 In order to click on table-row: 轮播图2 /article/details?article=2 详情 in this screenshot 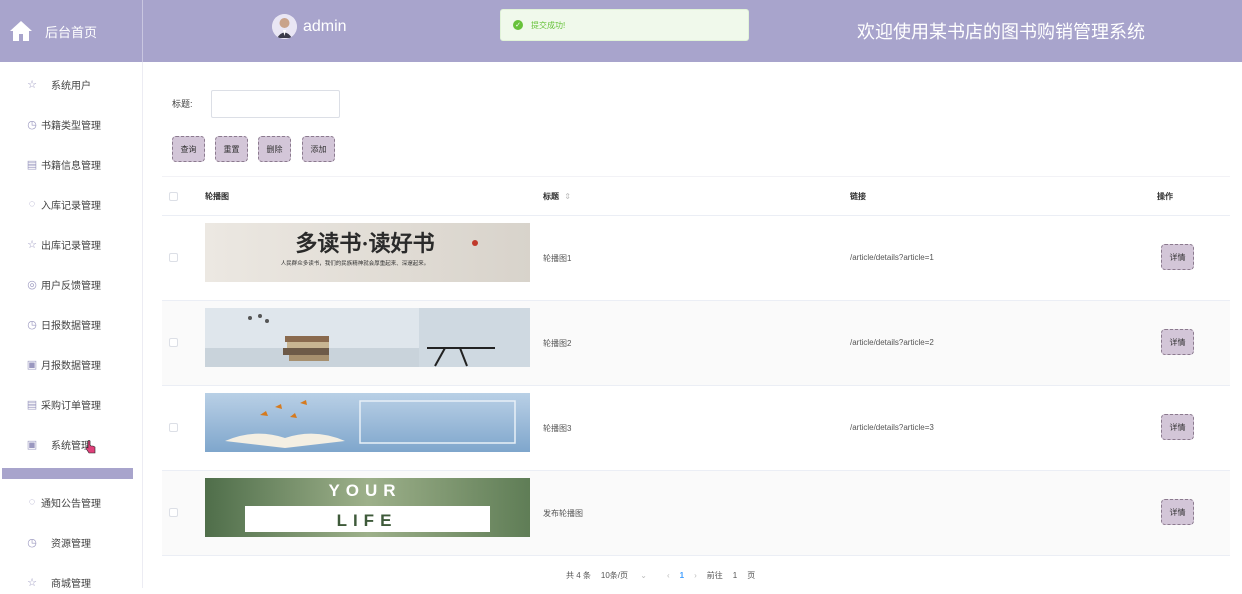, I will do `click(696, 343)`.